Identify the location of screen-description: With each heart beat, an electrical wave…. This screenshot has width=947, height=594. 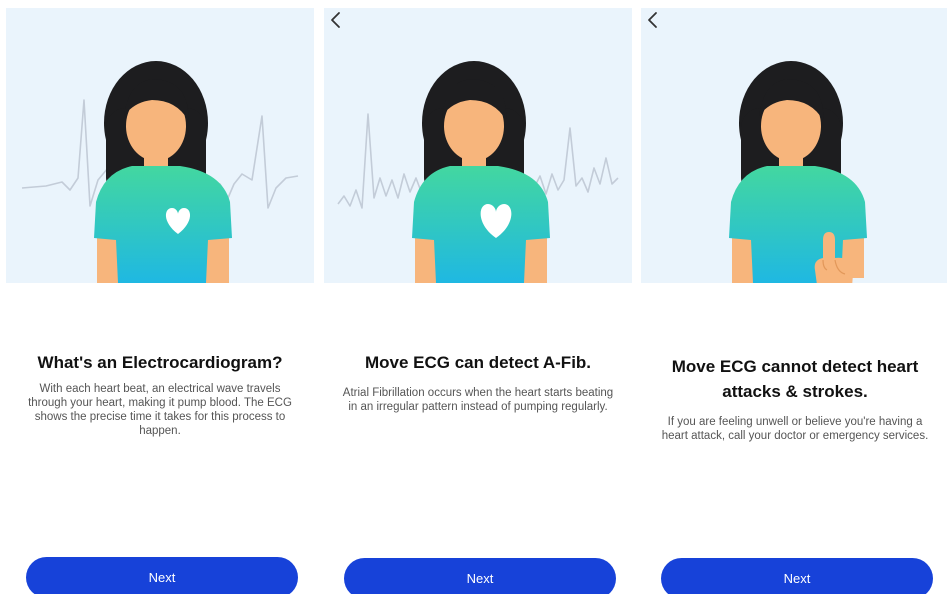
(160, 410).